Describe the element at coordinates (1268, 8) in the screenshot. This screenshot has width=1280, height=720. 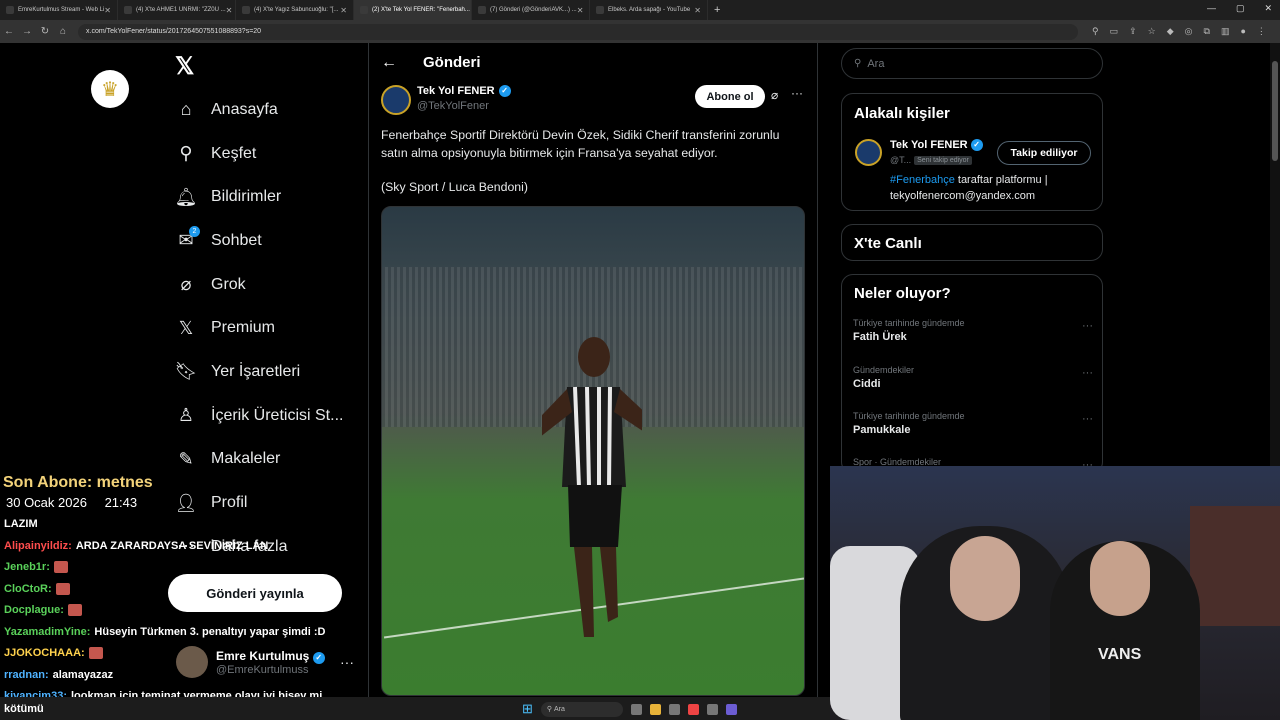
I see `close-window-button: ✕` at that location.